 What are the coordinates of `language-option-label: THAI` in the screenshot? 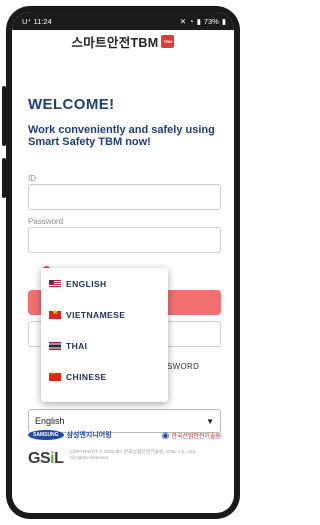 It's located at (77, 345).